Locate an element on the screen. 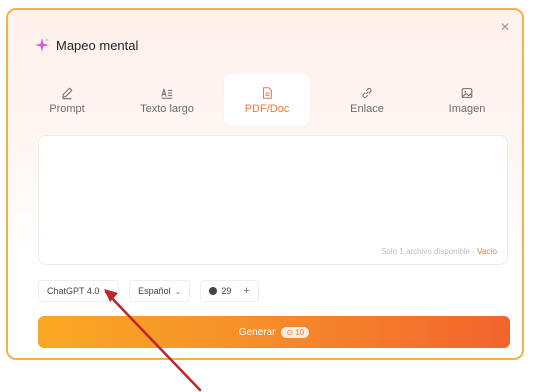  document-icon is located at coordinates (267, 92).